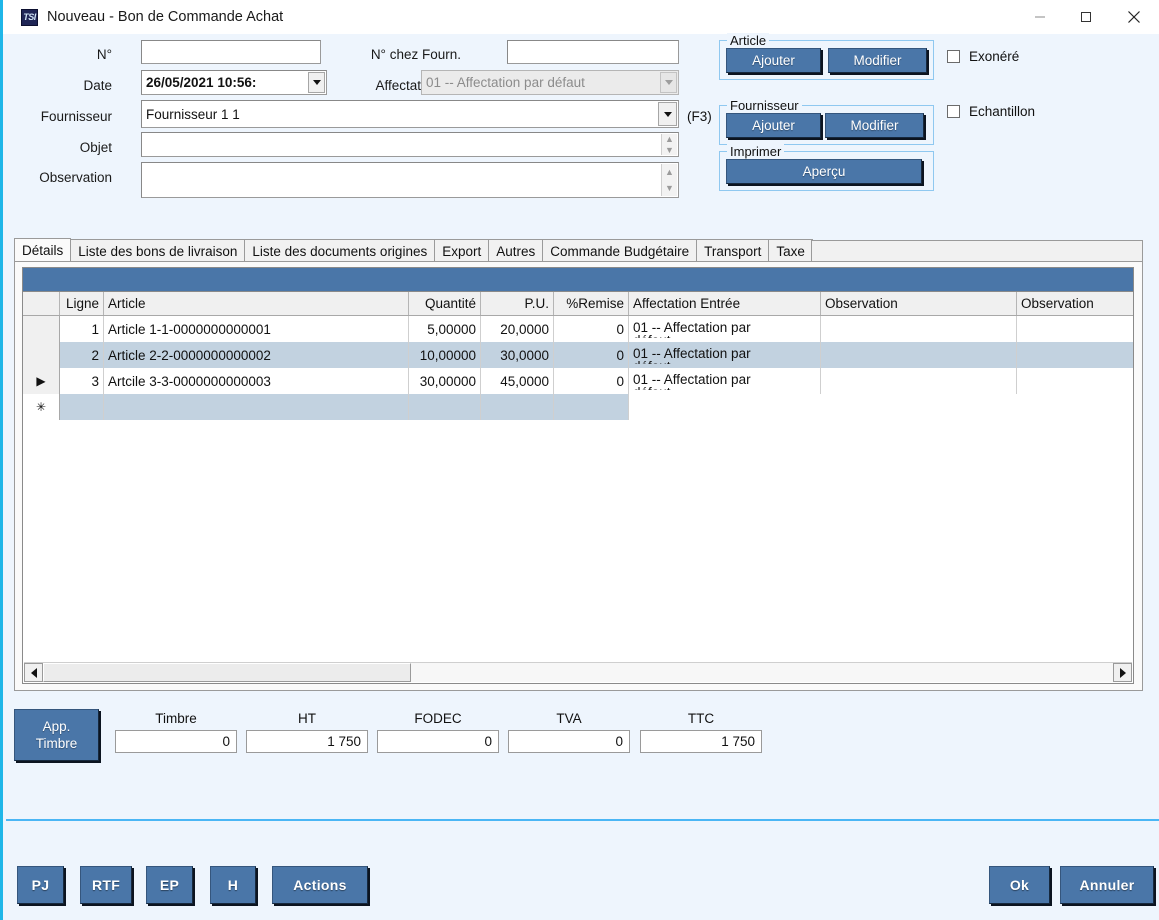 The height and width of the screenshot is (920, 1159). I want to click on tab-details: Détails, so click(43, 250).